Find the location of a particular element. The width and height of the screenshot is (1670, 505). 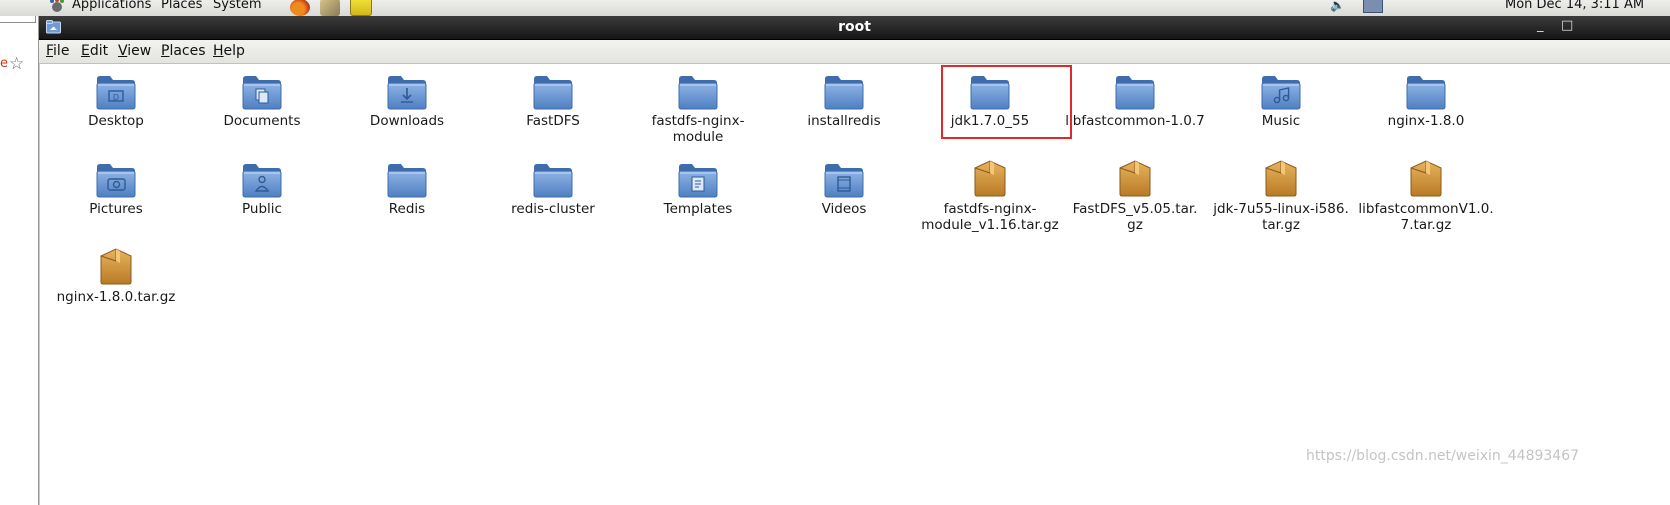

file-label: fastdfs-nginx- module is located at coordinates (698, 129).